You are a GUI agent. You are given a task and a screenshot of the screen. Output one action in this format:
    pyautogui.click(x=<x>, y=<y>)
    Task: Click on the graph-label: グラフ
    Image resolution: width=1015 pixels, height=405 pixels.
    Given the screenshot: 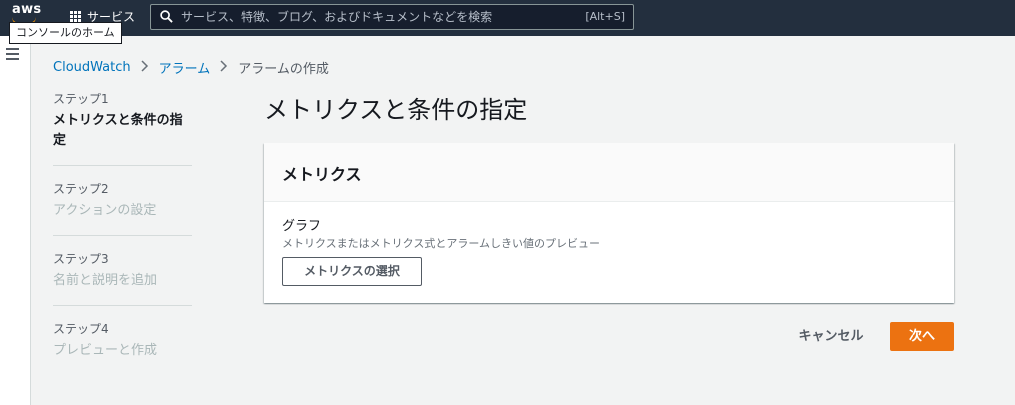 What is the action you would take?
    pyautogui.click(x=302, y=226)
    